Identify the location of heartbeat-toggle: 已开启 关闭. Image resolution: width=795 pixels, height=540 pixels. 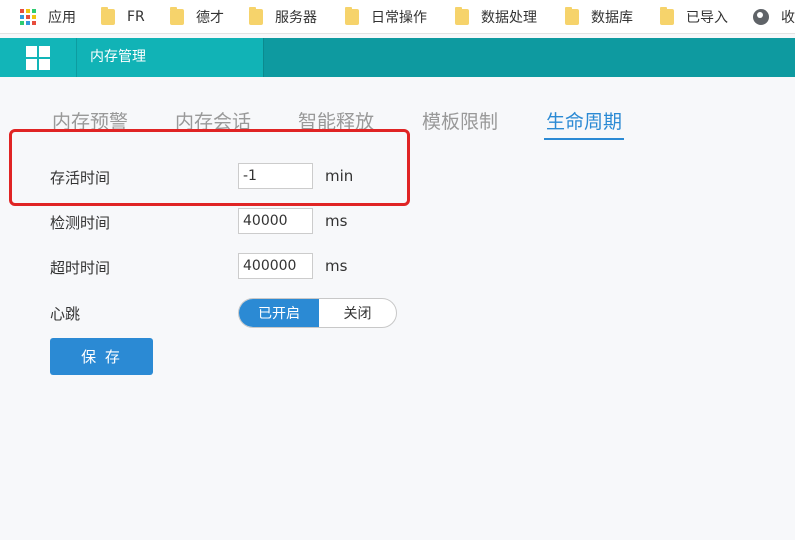
(317, 313).